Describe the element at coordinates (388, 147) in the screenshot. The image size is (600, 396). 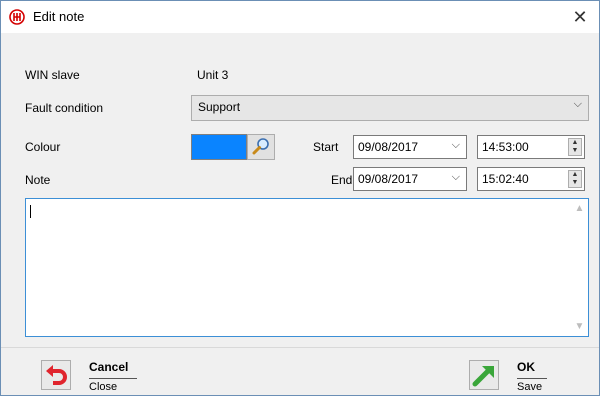
I see `start-date-value: 09/08/2017` at that location.